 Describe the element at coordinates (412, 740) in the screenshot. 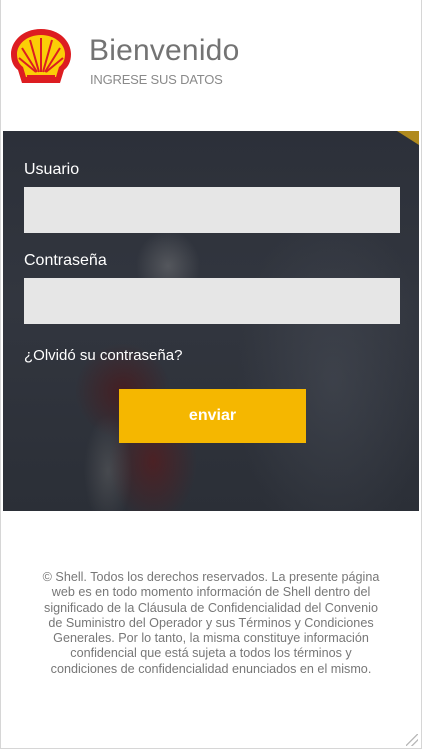

I see `resize-grip-icon` at that location.